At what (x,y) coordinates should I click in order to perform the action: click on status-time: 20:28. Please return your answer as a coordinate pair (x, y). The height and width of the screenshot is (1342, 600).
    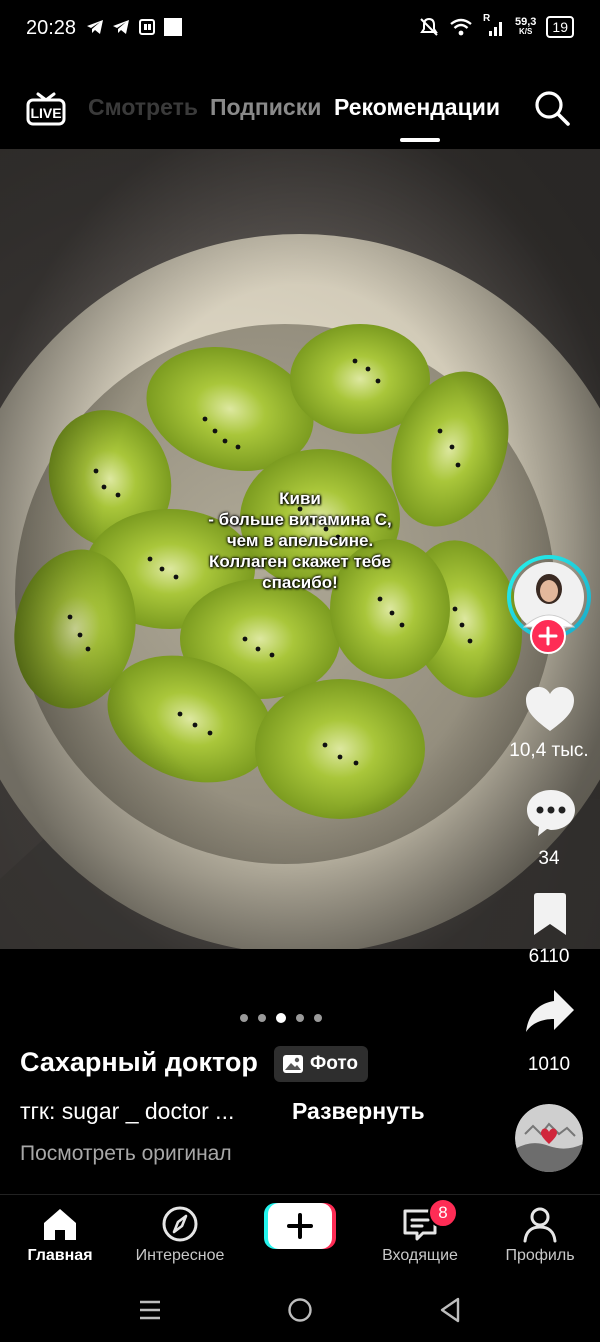
    Looking at the image, I should click on (51, 28).